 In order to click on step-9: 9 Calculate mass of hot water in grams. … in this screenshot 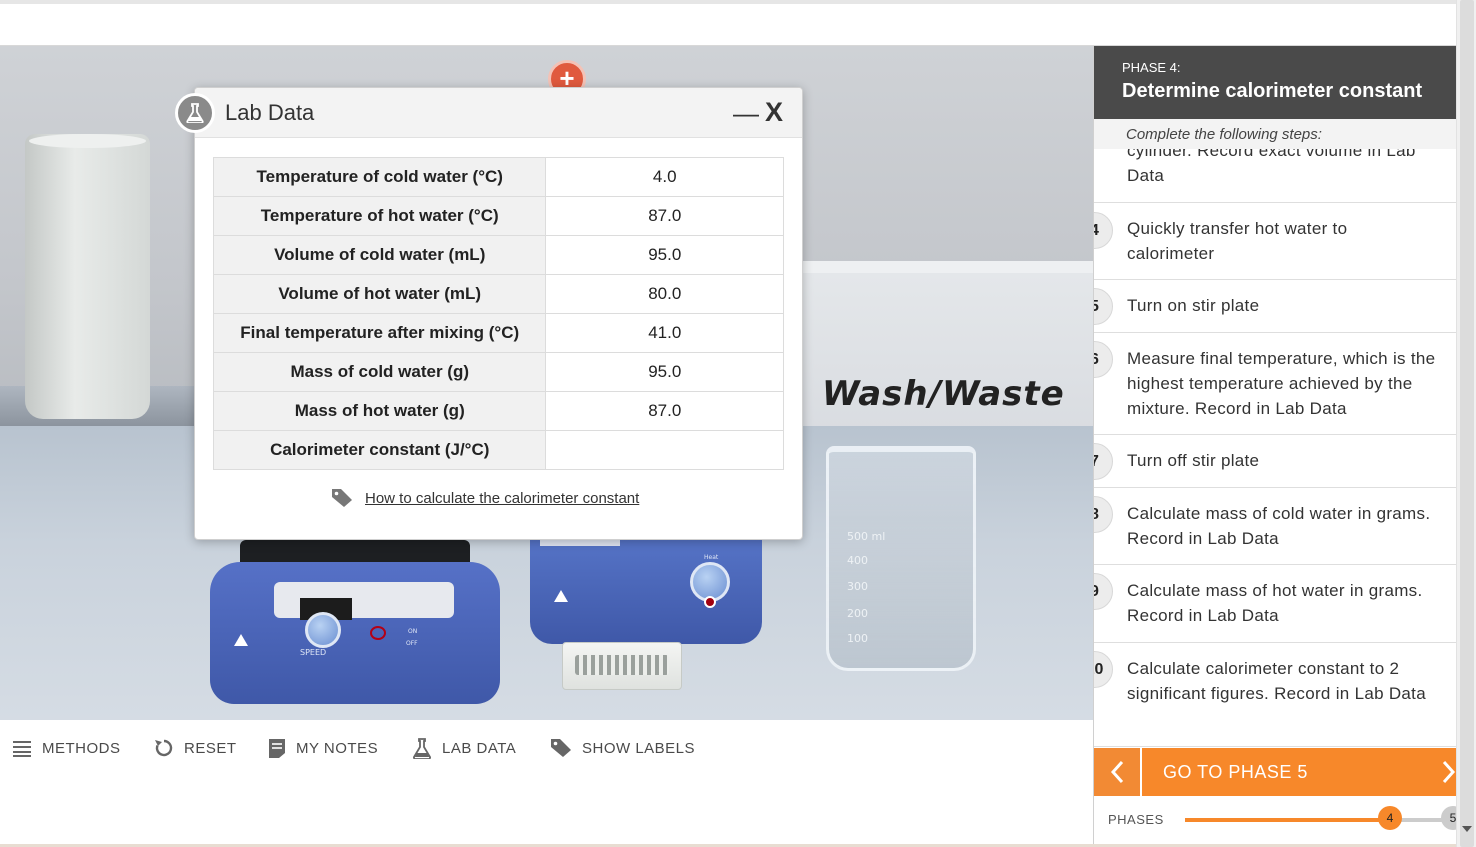, I will do `click(1275, 604)`.